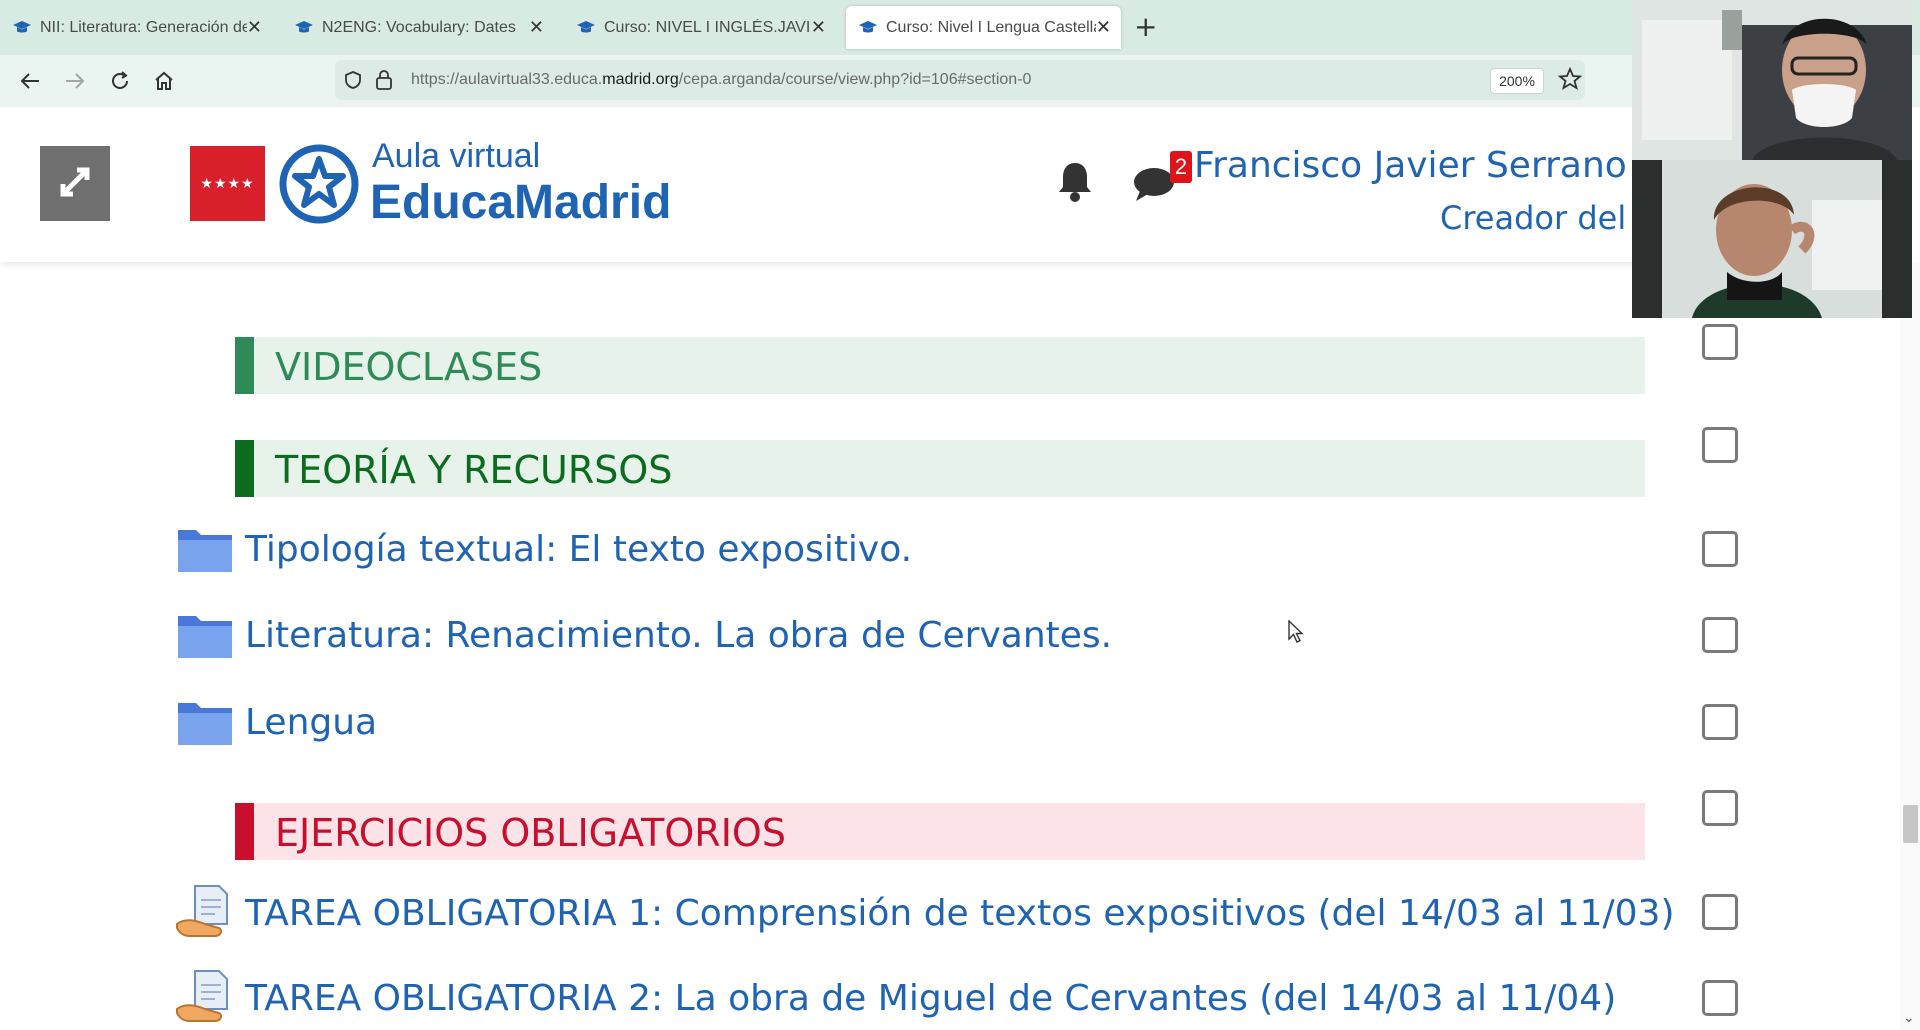 This screenshot has height=1030, width=1920. Describe the element at coordinates (311, 722) in the screenshot. I see `activity-link: Lengua` at that location.